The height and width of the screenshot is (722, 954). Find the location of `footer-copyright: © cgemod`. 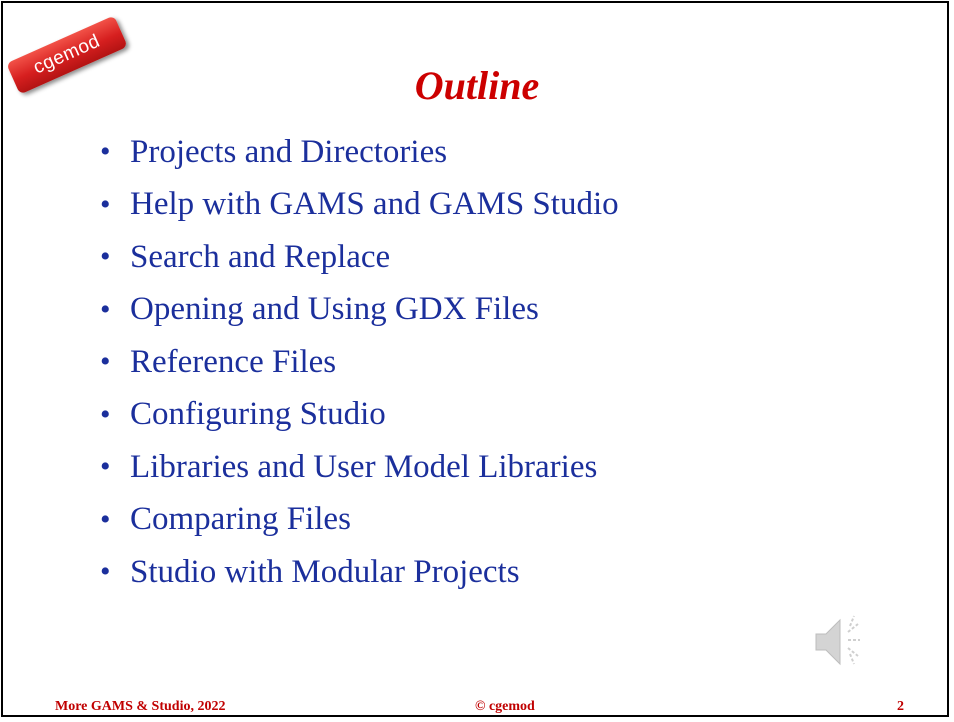

footer-copyright: © cgemod is located at coordinates (505, 706).